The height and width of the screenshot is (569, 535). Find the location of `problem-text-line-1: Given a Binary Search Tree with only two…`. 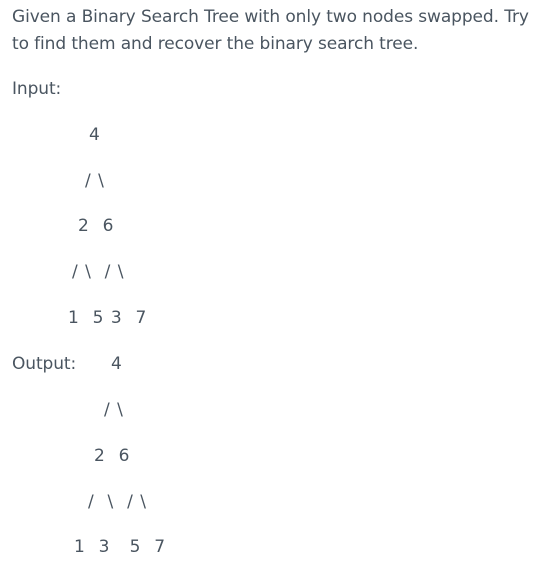

problem-text-line-1: Given a Binary Search Tree with only two… is located at coordinates (270, 17).